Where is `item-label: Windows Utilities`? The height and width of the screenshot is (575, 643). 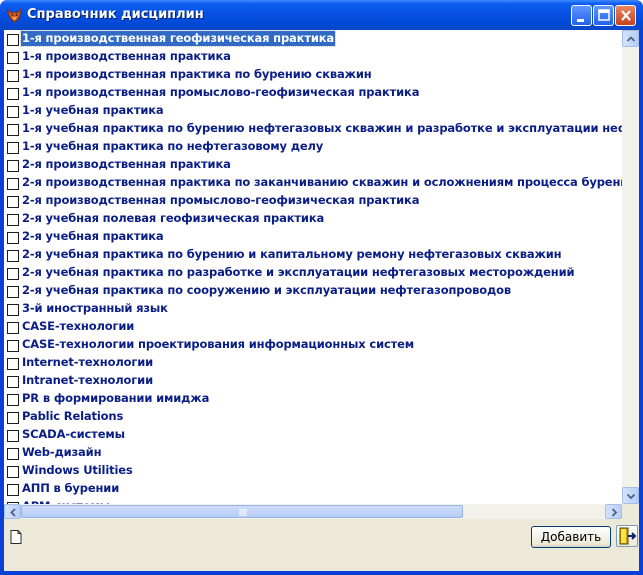 item-label: Windows Utilities is located at coordinates (77, 470).